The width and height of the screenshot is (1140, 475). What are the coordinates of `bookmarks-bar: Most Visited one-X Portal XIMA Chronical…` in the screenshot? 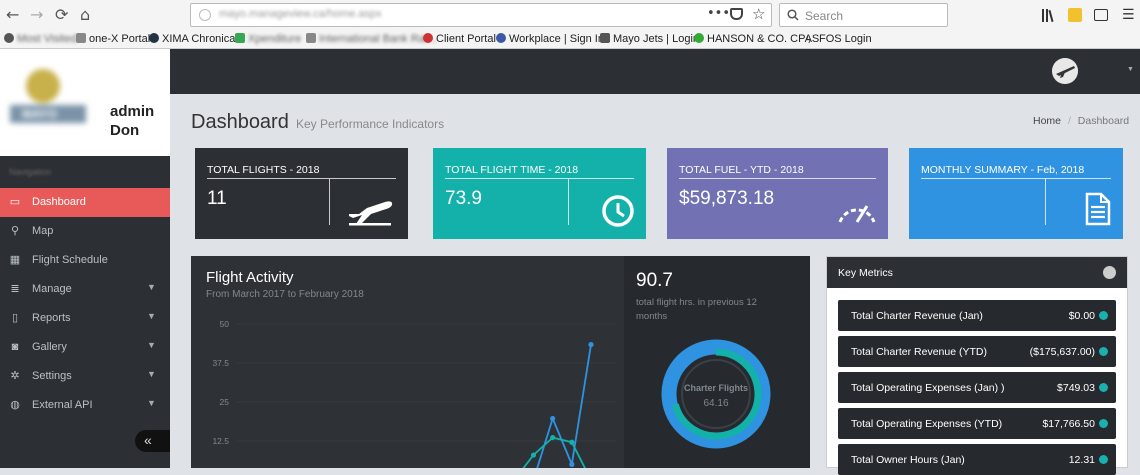 It's located at (570, 40).